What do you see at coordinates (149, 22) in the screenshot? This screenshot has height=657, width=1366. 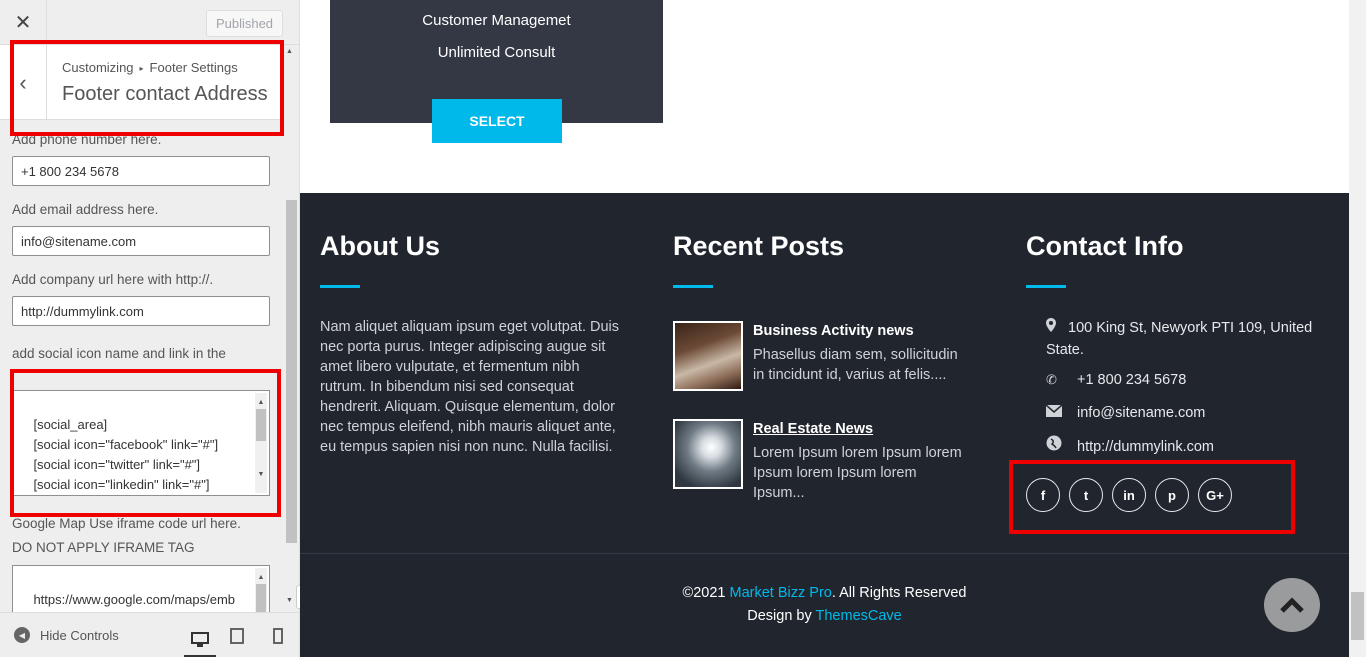 I see `customizer-header: ✕ Published` at bounding box center [149, 22].